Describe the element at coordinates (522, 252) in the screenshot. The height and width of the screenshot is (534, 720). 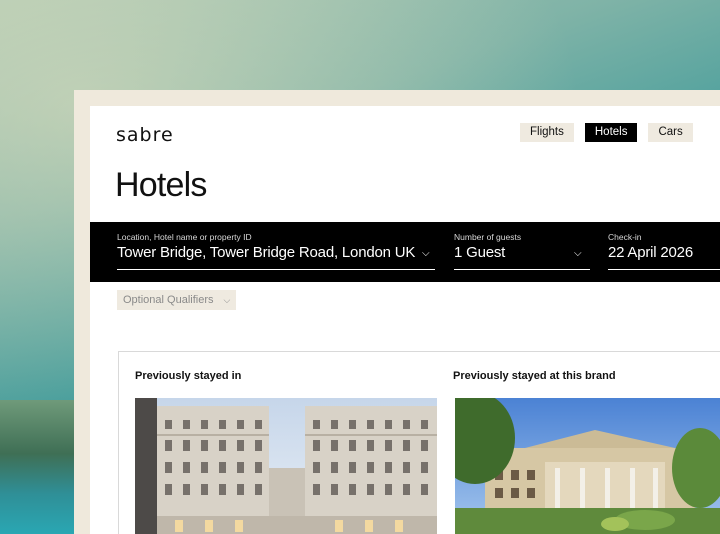
I see `guests-value: 1 Guest` at that location.